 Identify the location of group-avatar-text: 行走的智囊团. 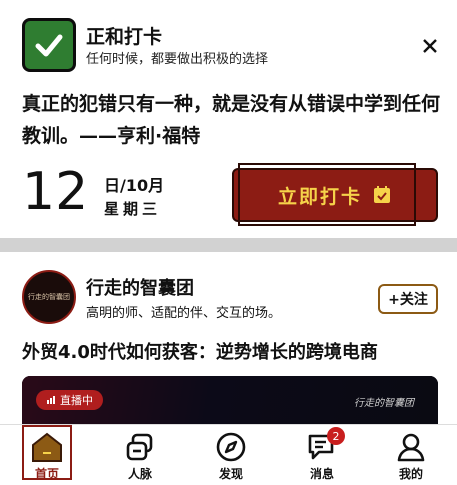
(49, 297).